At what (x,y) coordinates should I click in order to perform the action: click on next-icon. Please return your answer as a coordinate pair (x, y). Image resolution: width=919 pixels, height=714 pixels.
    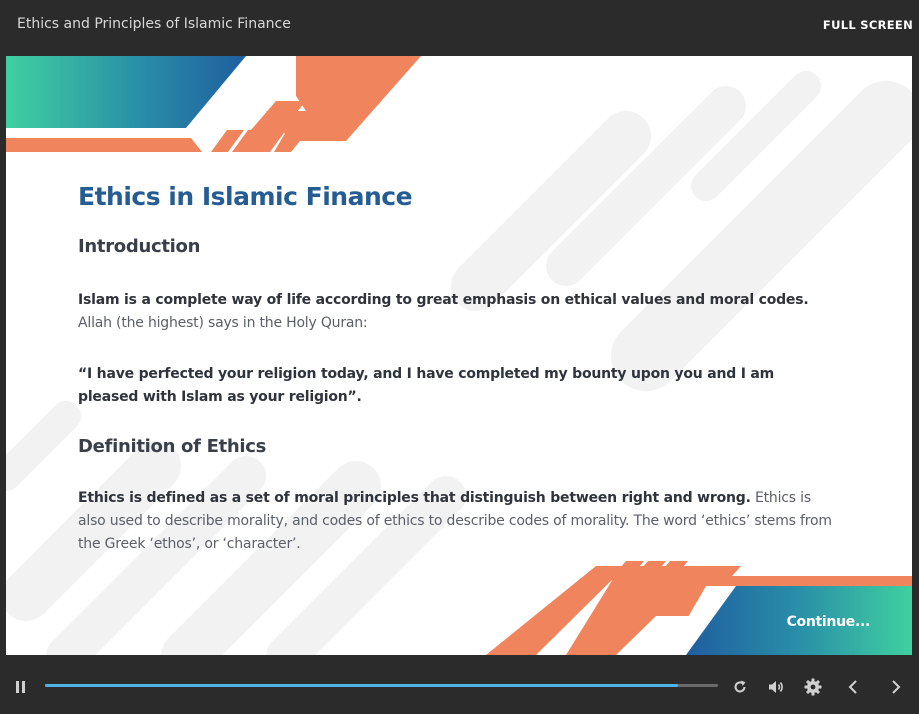
    Looking at the image, I should click on (896, 687).